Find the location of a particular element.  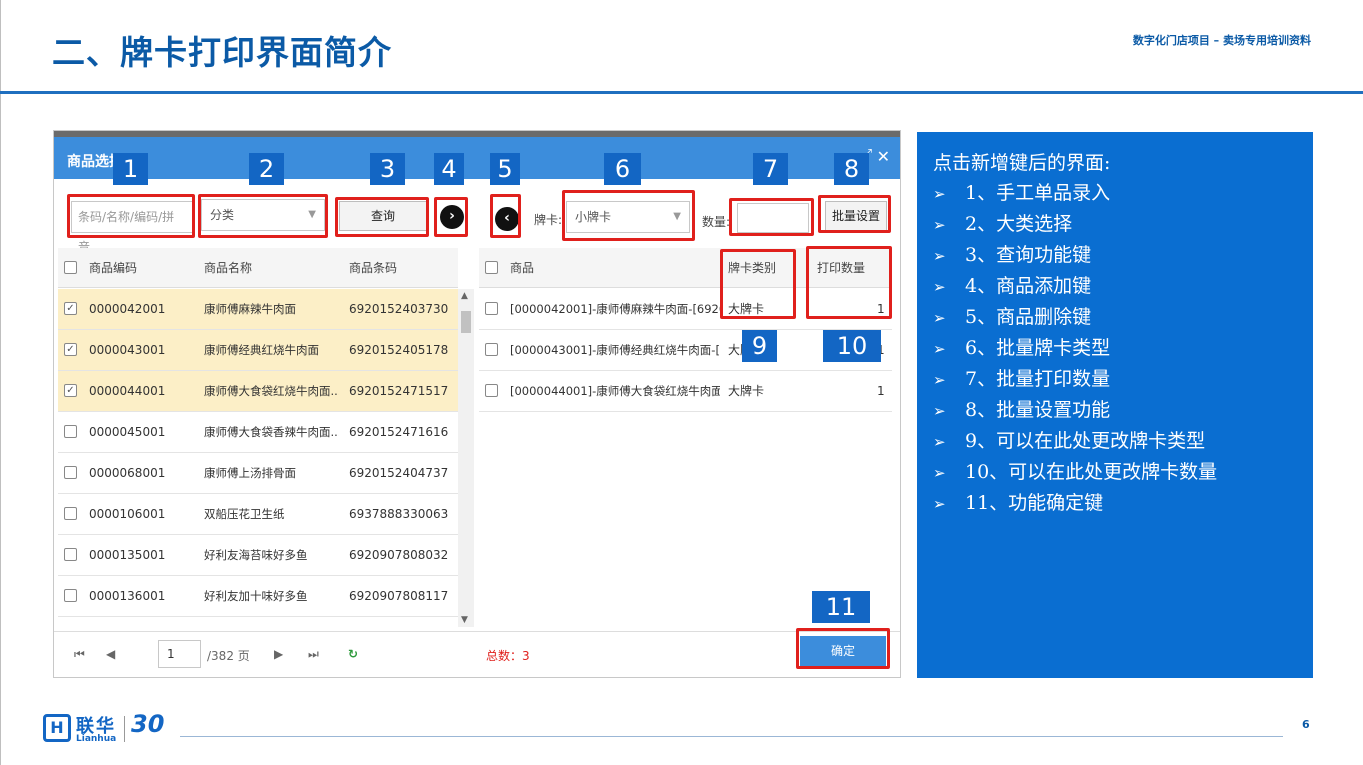

table-row: 0000045001 康师傅大食袋香辣牛肉面... 6920152471616 is located at coordinates (258, 432).